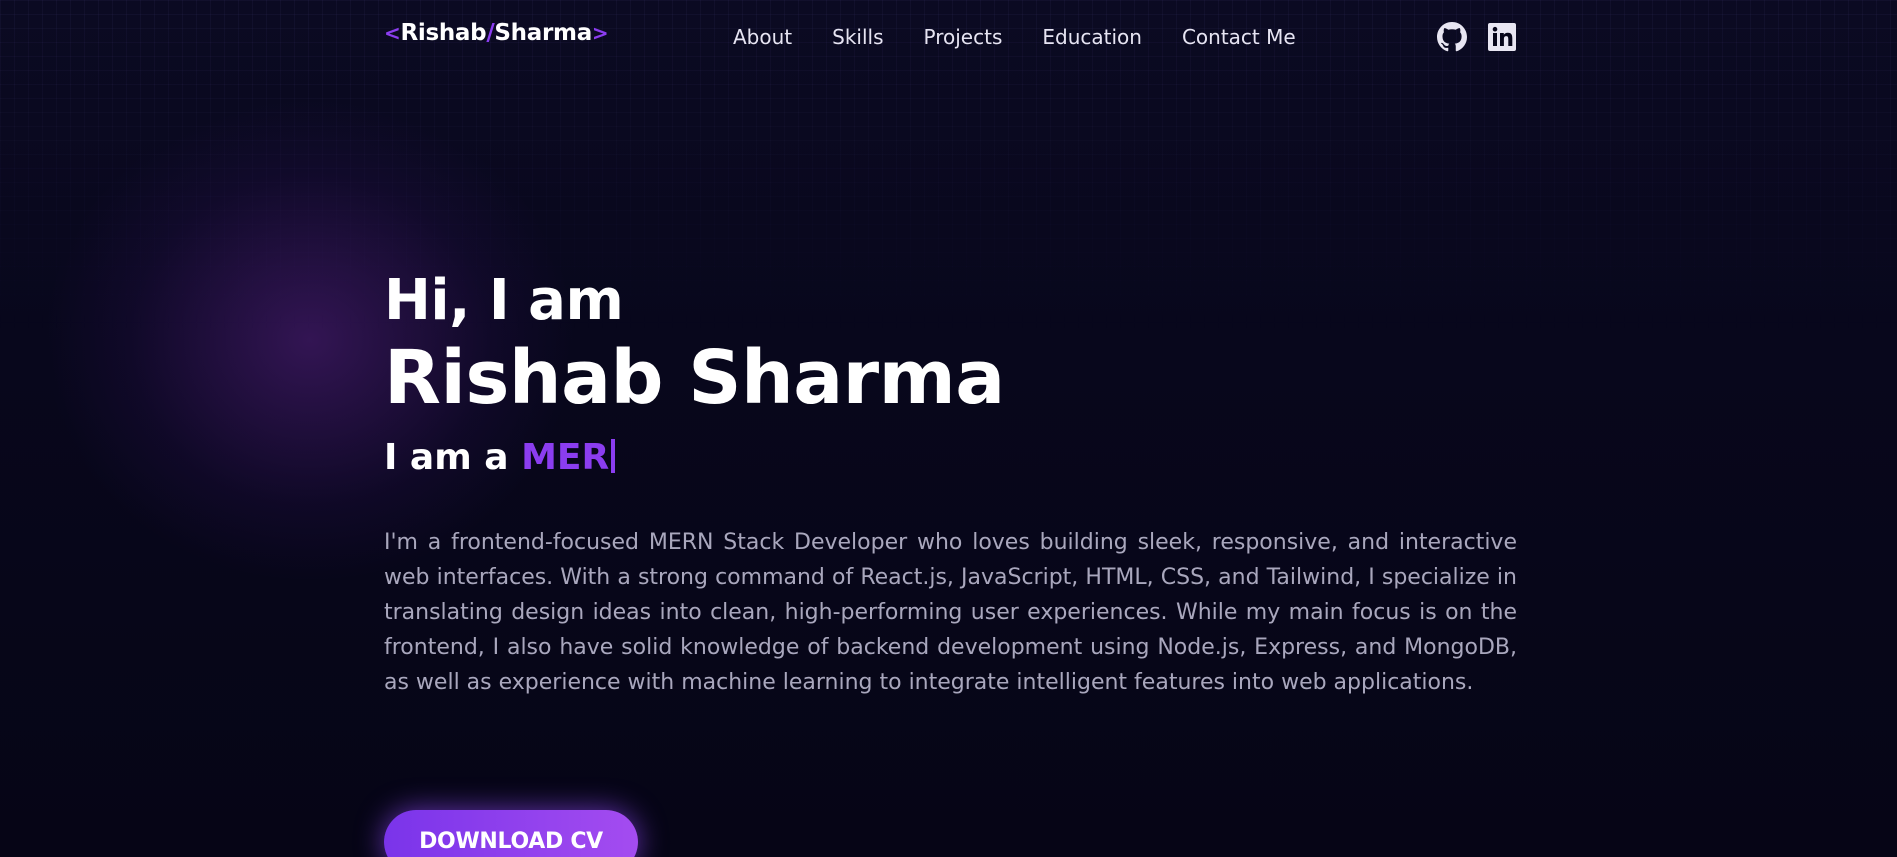 The image size is (1897, 857). Describe the element at coordinates (1452, 37) in the screenshot. I see `github-icon` at that location.